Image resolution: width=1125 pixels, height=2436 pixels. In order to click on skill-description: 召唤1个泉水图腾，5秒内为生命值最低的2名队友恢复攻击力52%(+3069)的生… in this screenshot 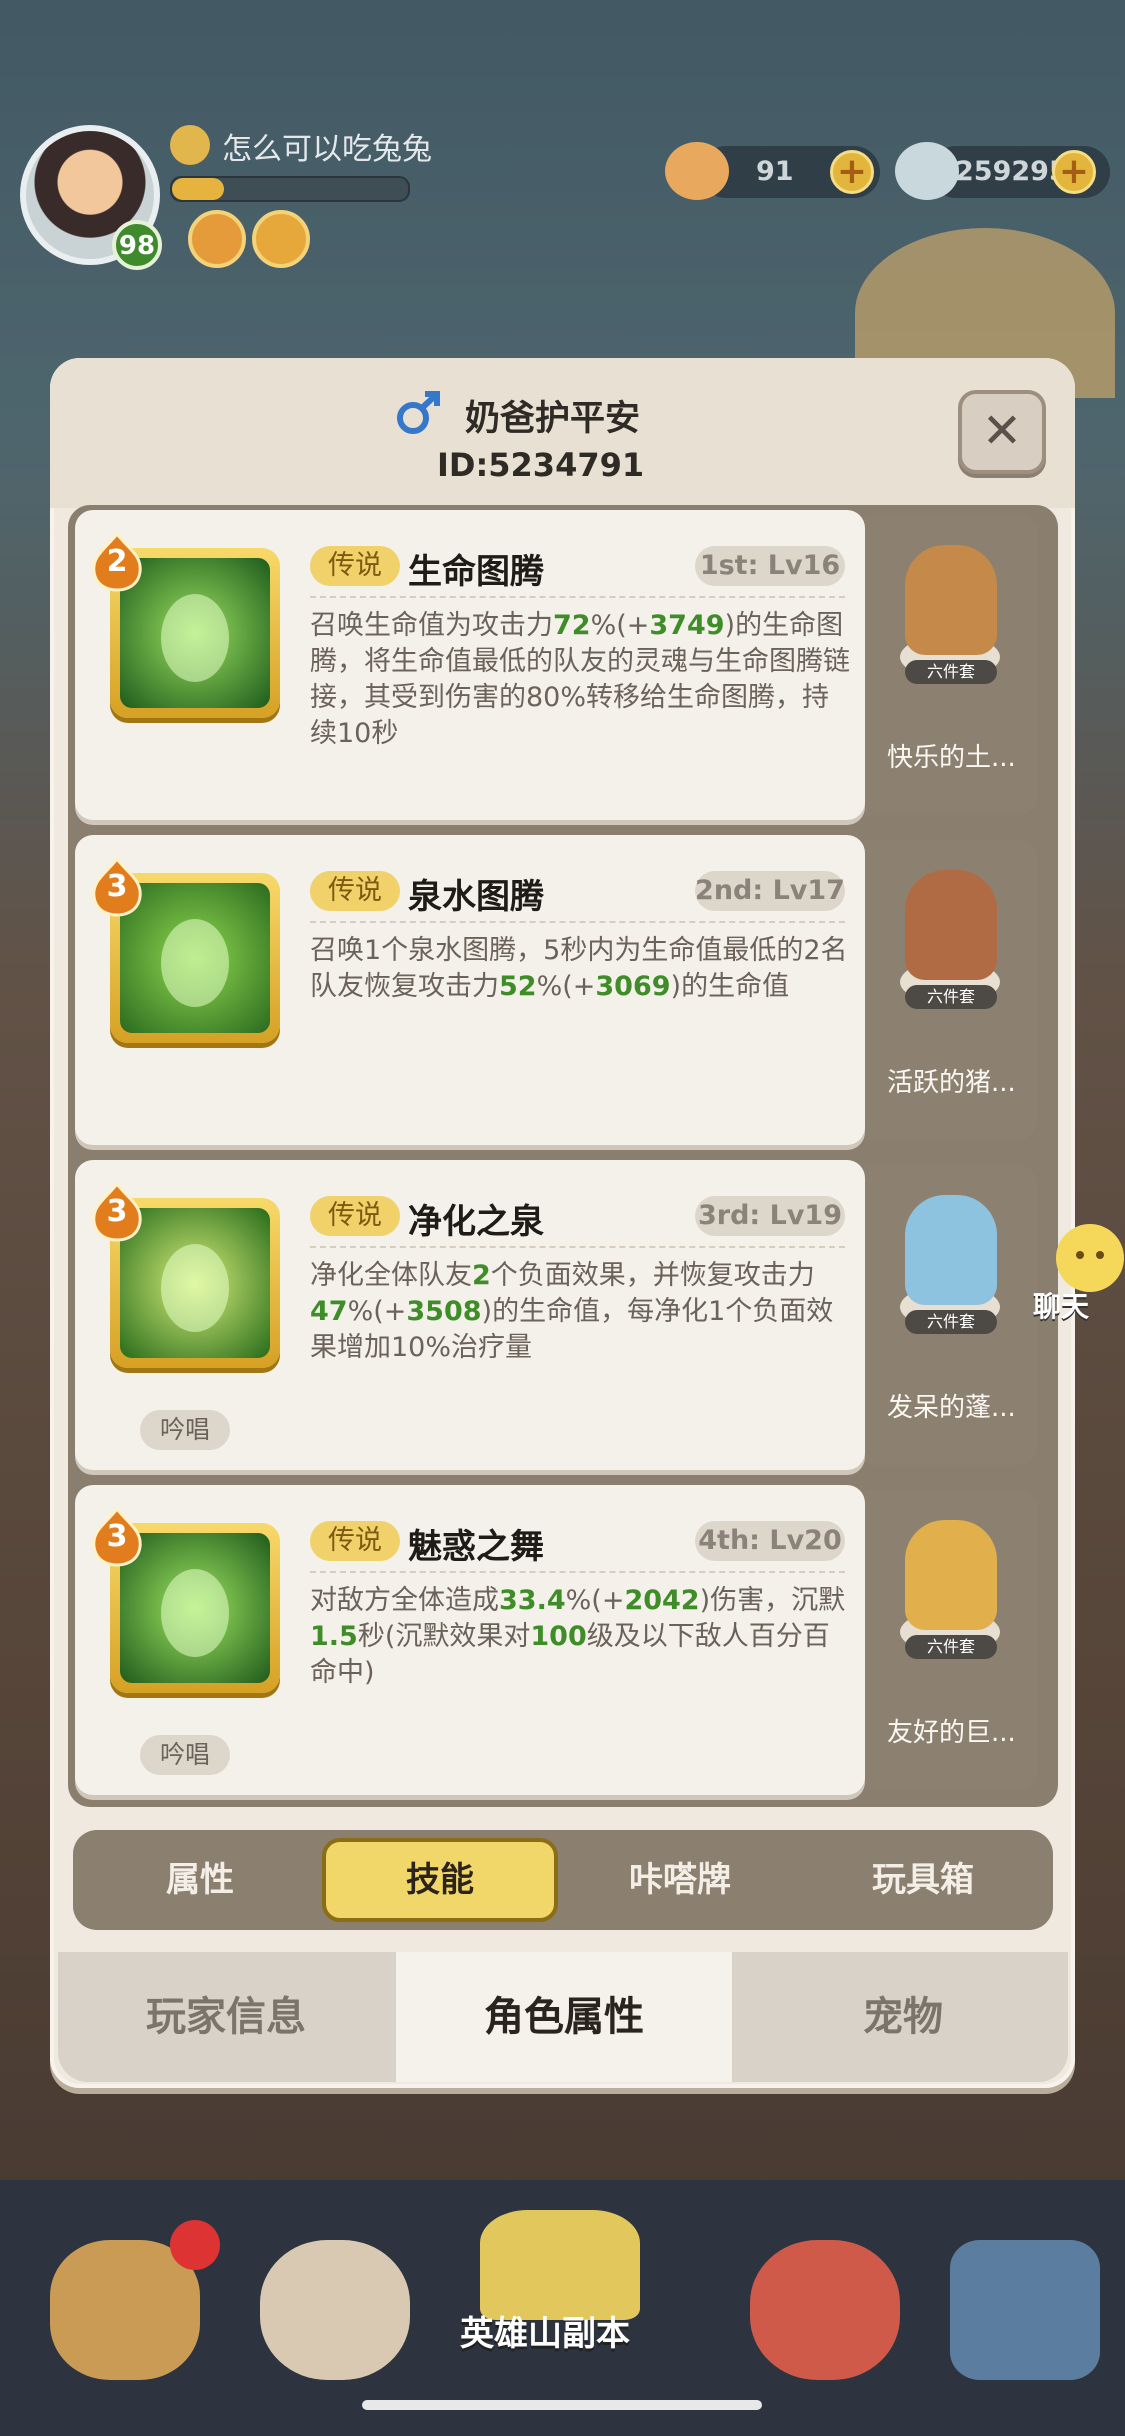, I will do `click(580, 969)`.